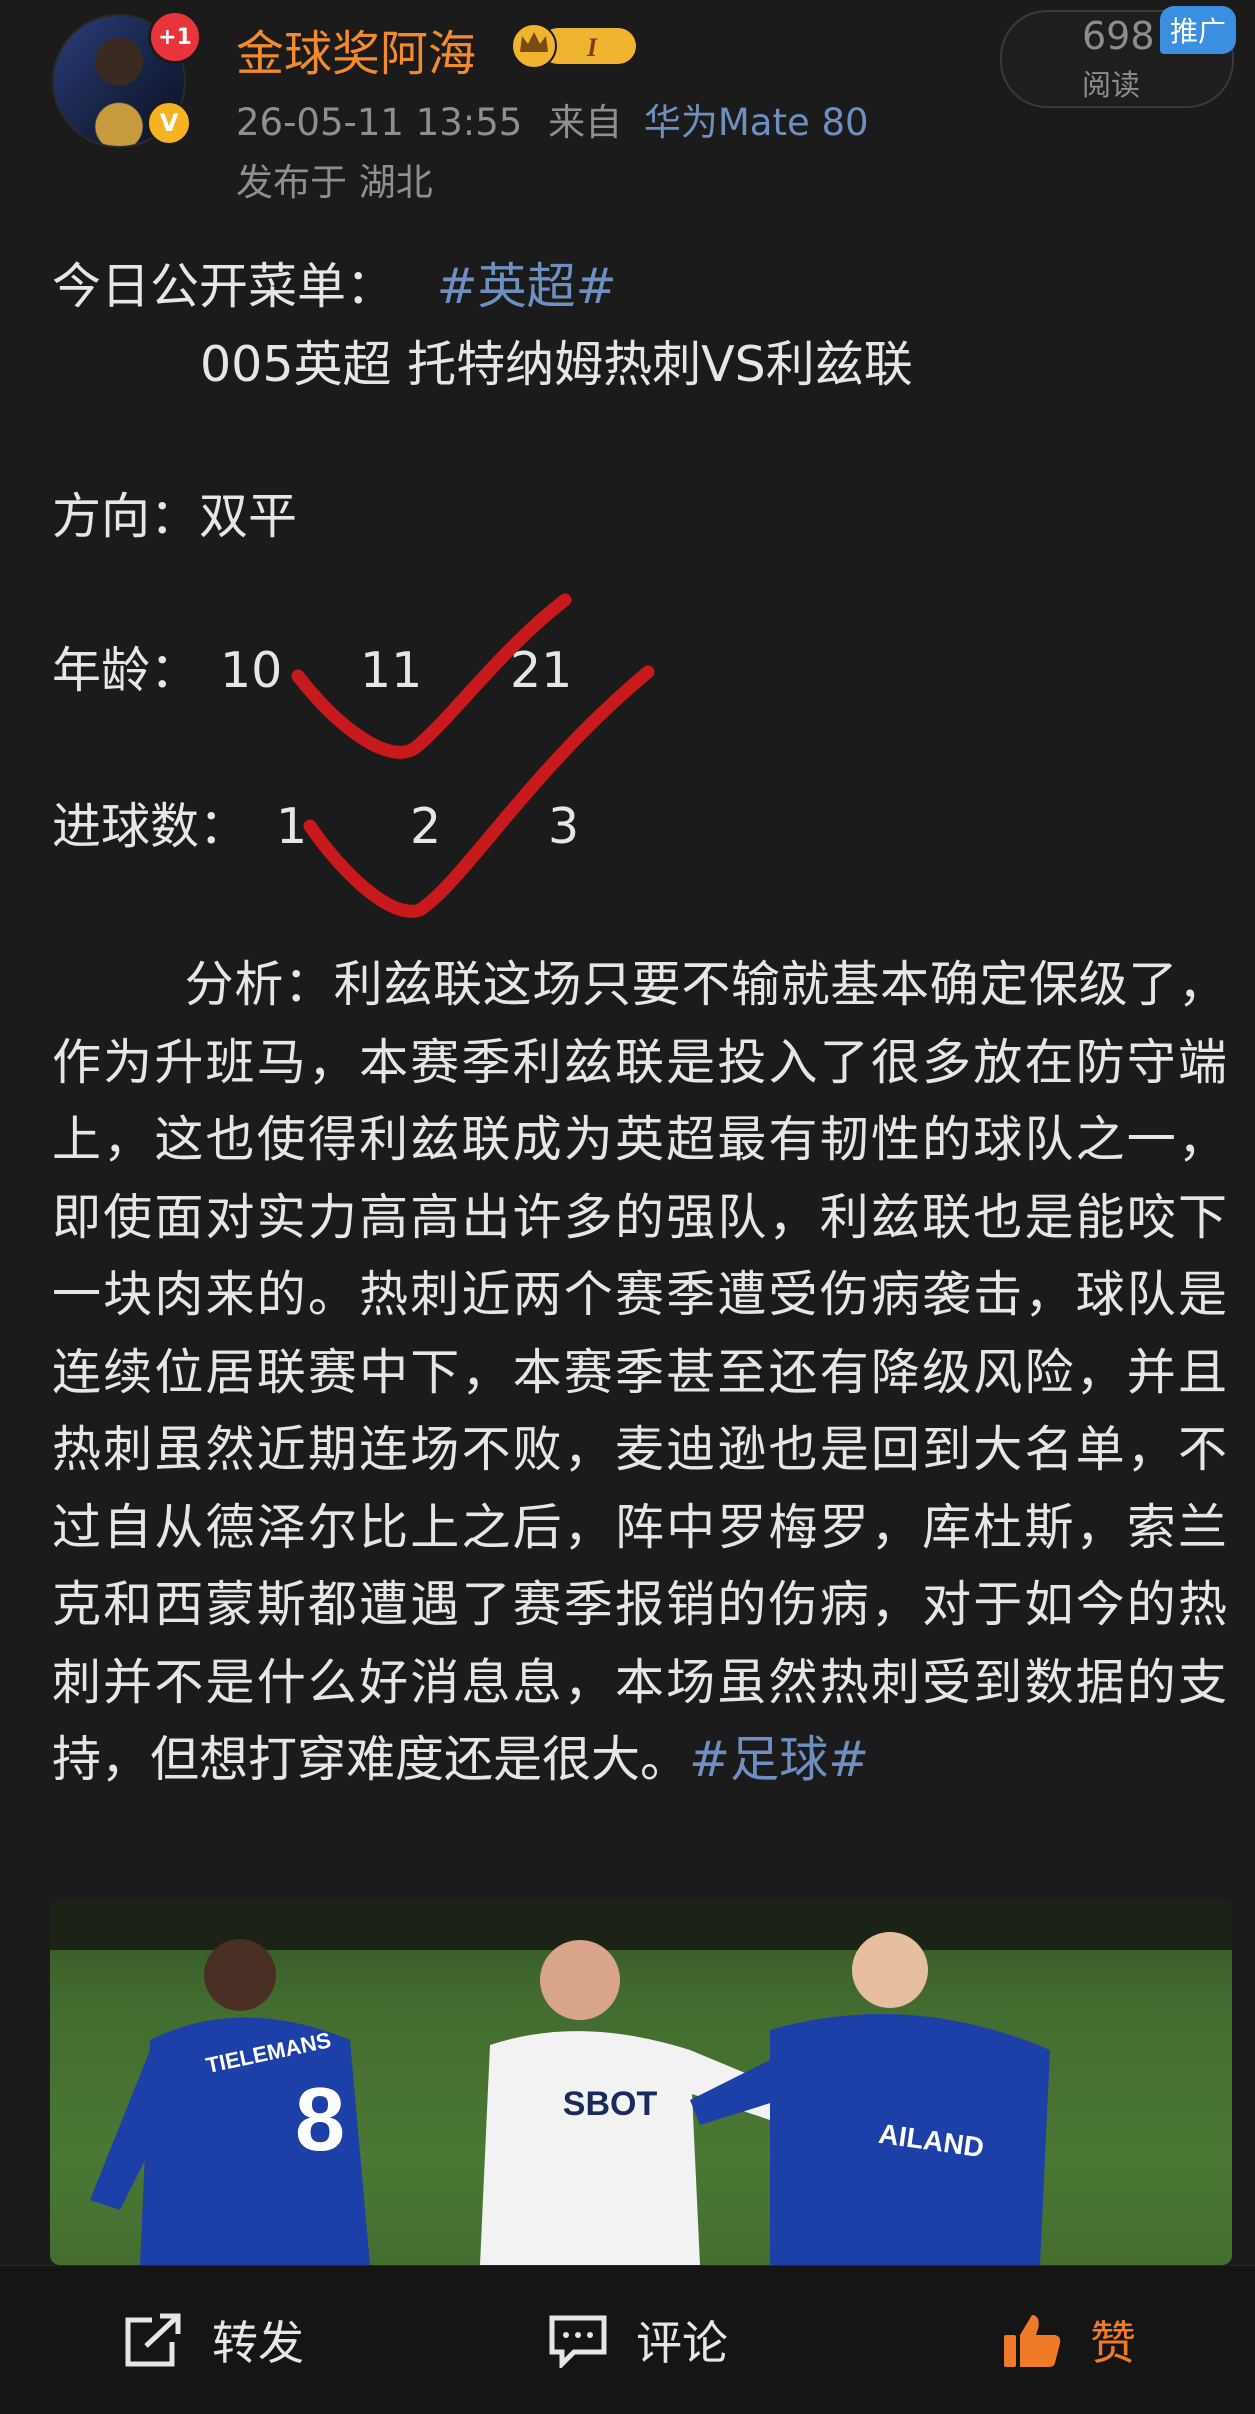 The height and width of the screenshot is (2414, 1255). What do you see at coordinates (527, 286) in the screenshot?
I see `topic-tag-link: #英超#` at bounding box center [527, 286].